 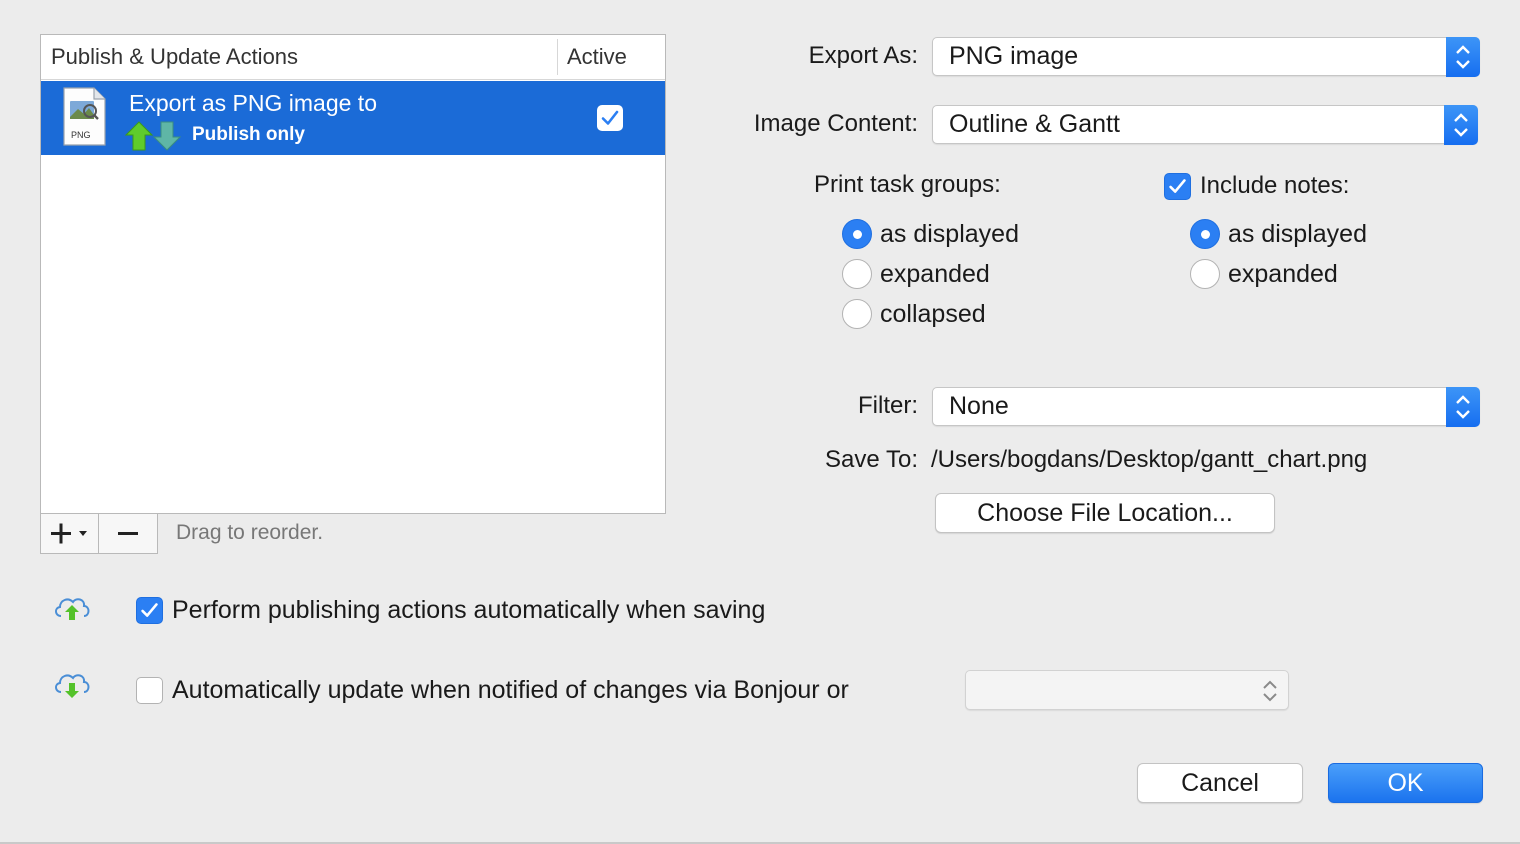 I want to click on include-notes-checkbox, so click(x=1177, y=186).